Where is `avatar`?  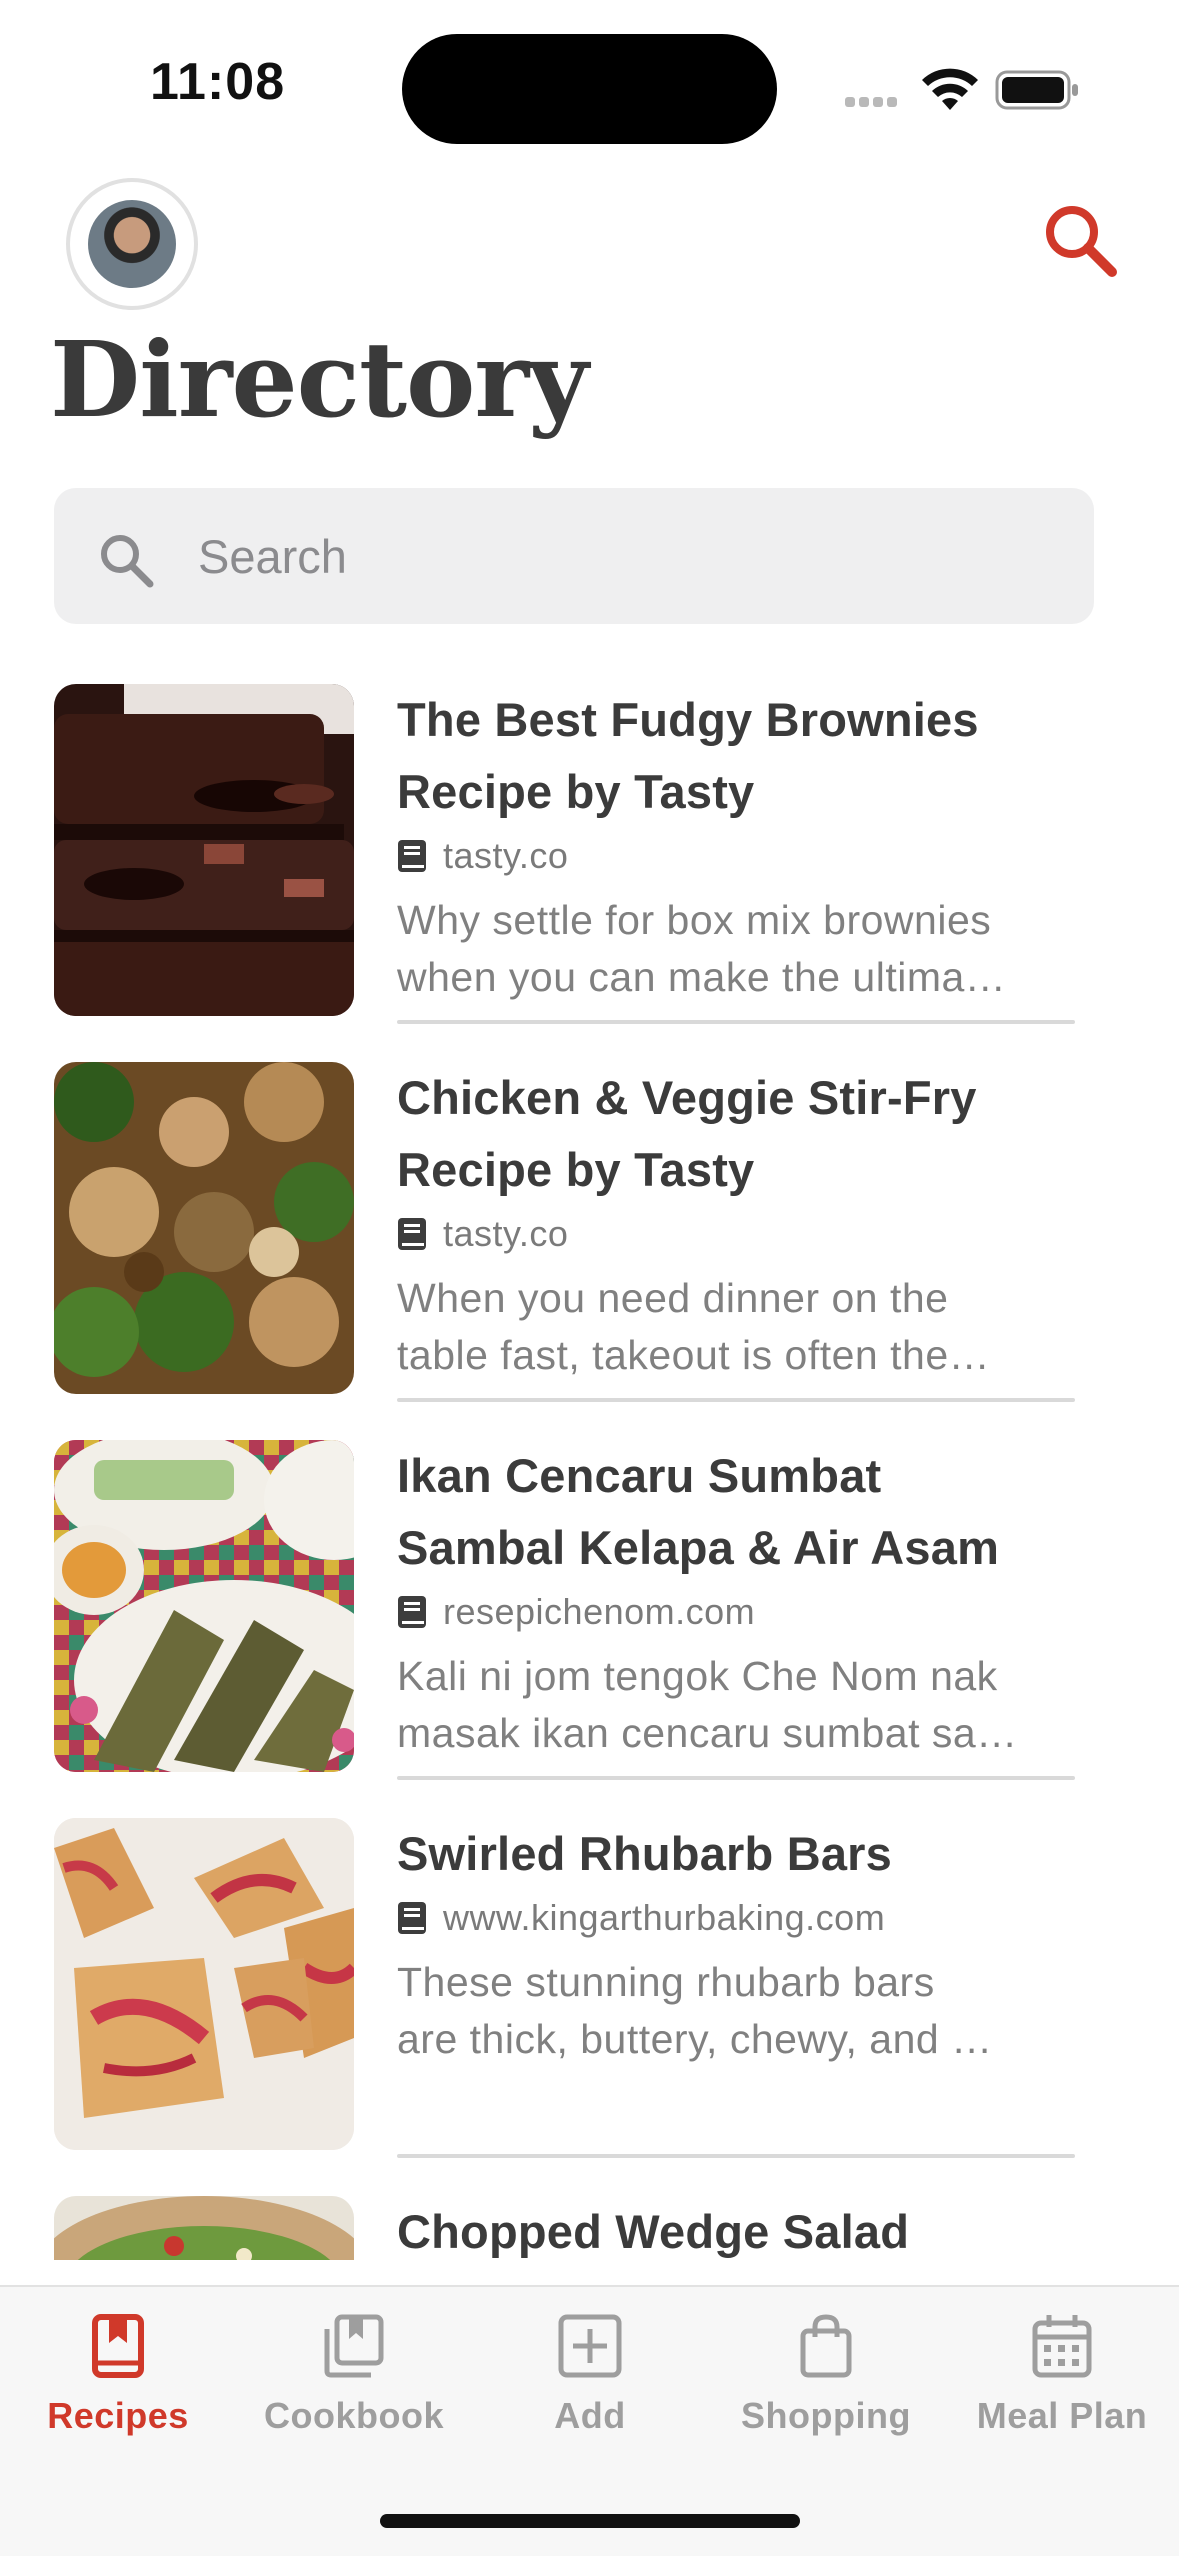
avatar is located at coordinates (132, 244).